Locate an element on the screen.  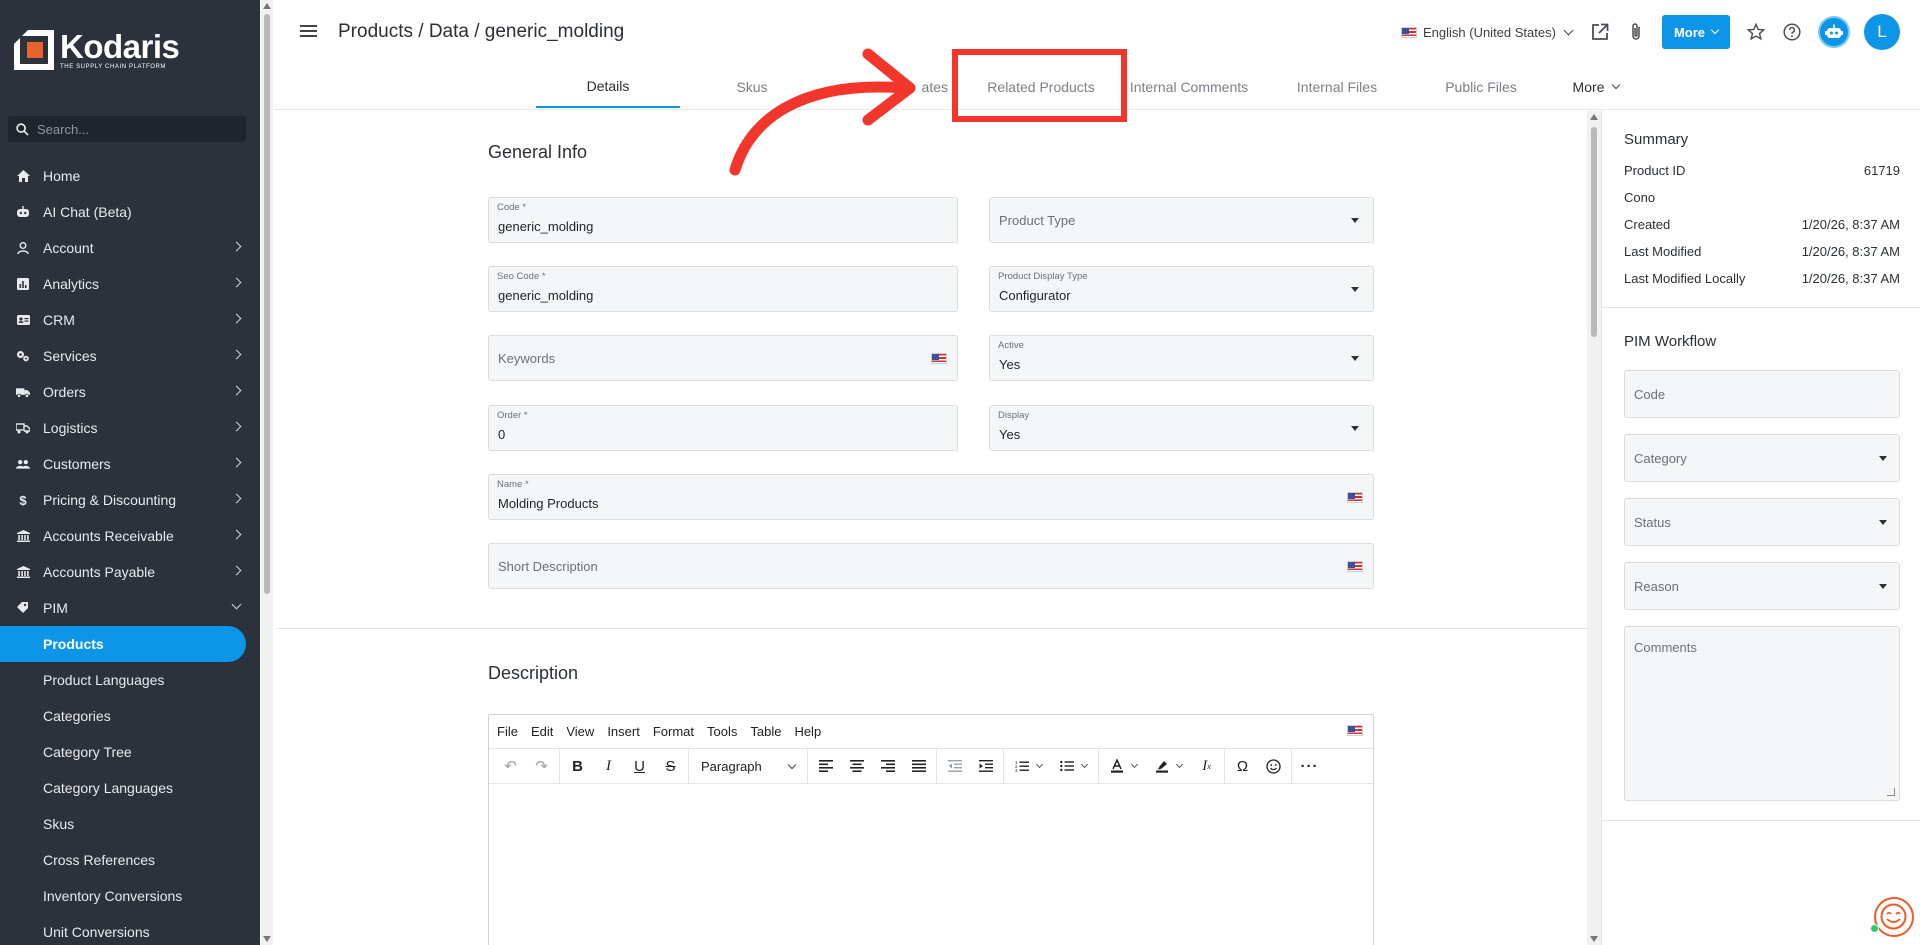
sidebar-item-account: Account is located at coordinates (130, 248).